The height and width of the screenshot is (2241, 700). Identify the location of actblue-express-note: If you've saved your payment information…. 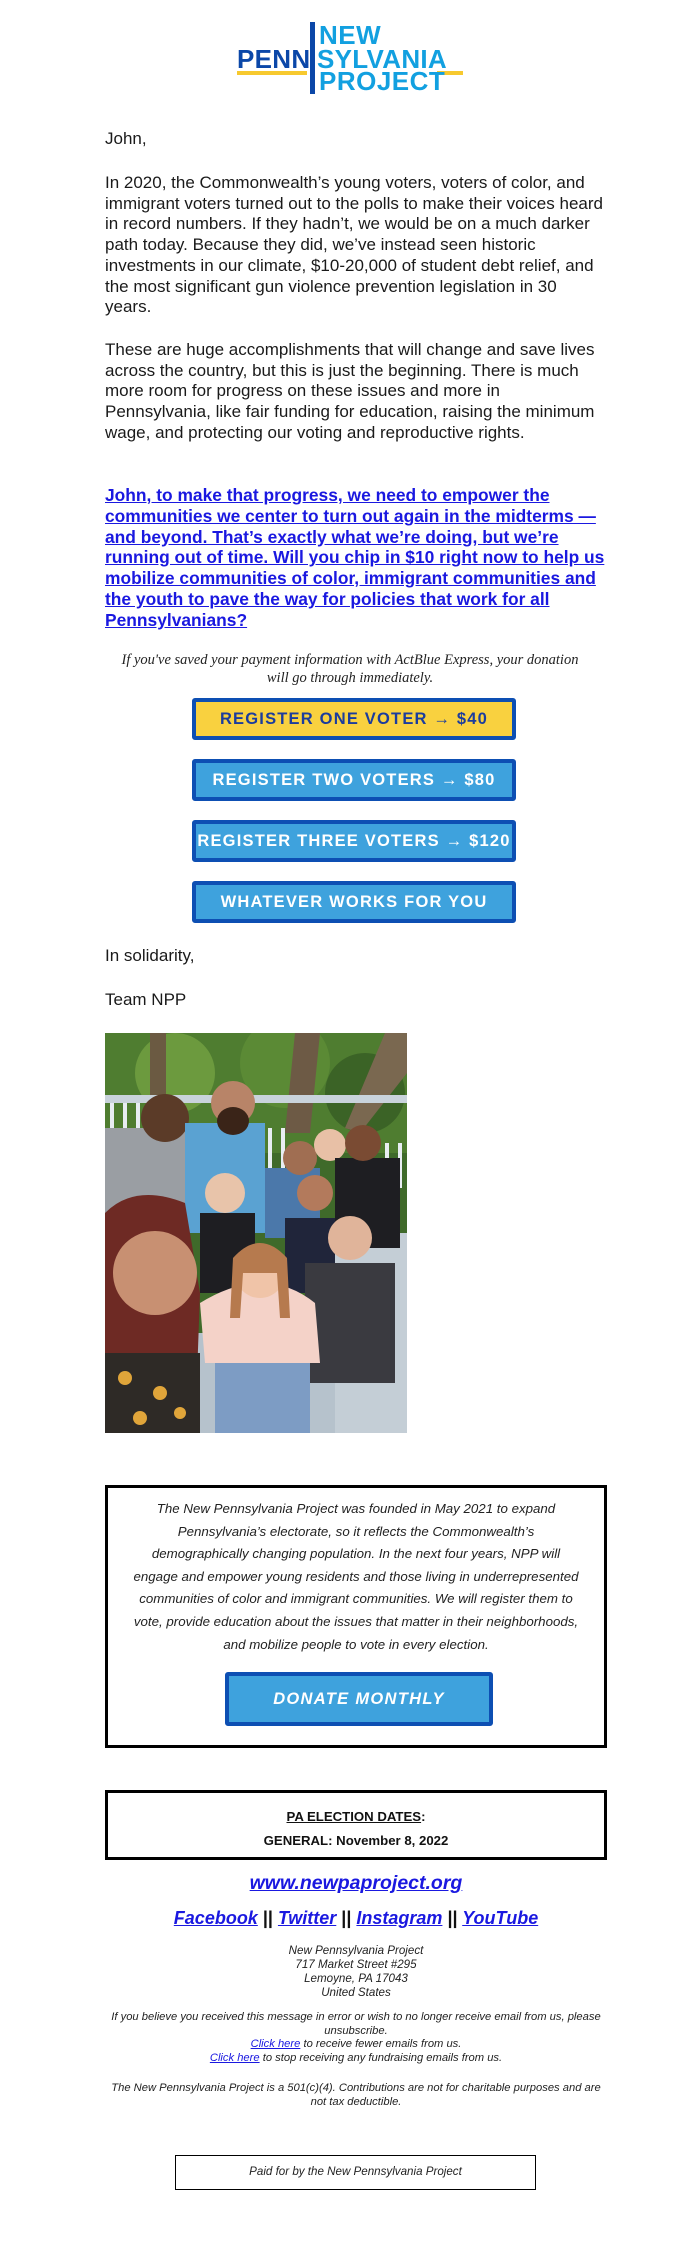
(350, 669).